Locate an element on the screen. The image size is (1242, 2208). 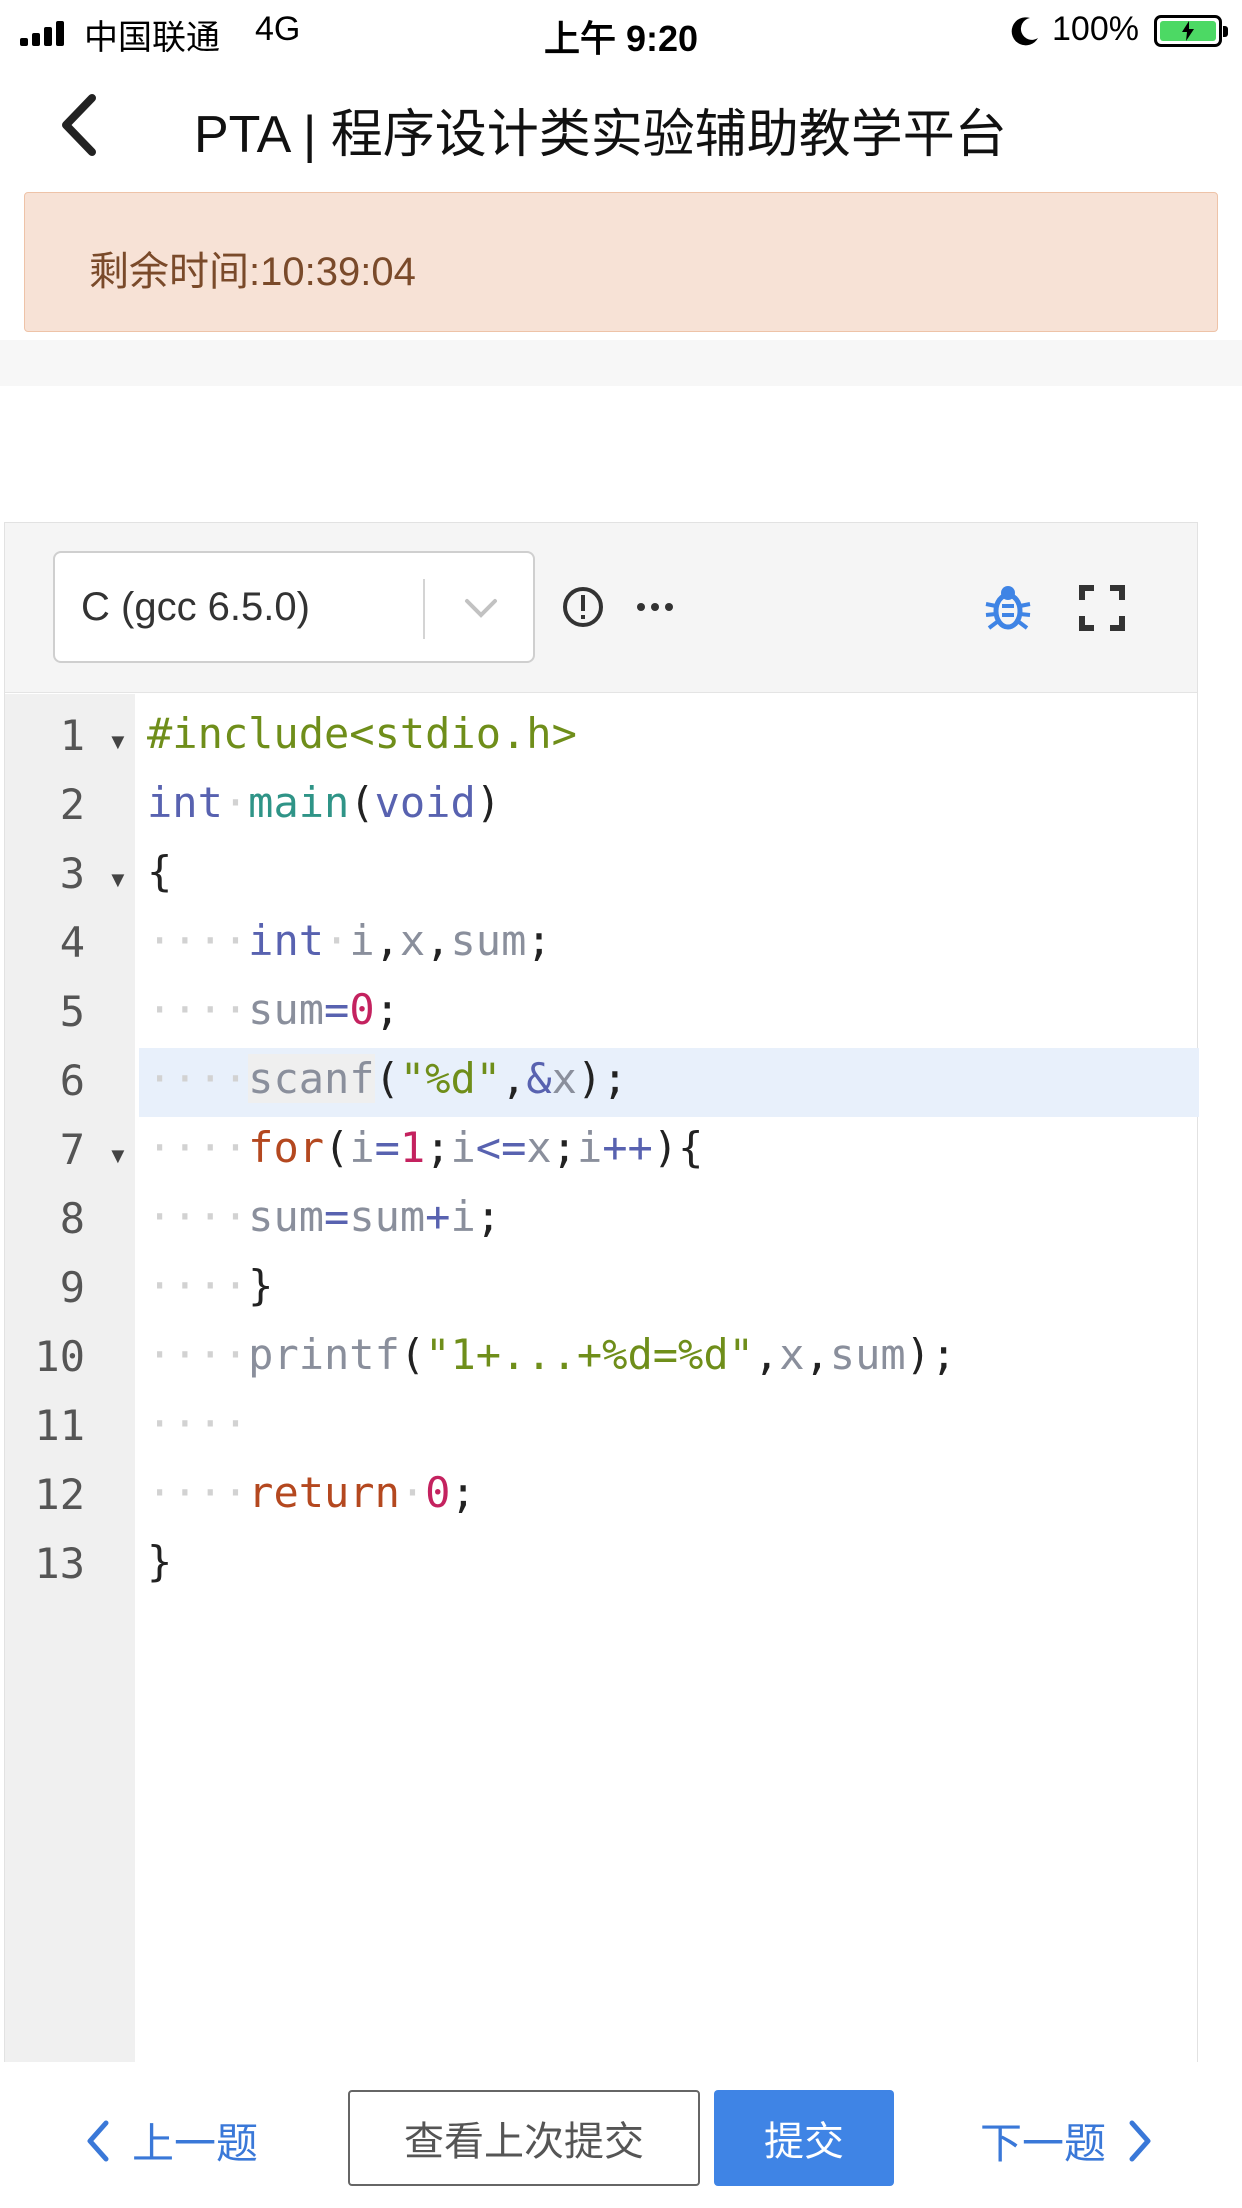
line-number: 4 is located at coordinates (72, 942).